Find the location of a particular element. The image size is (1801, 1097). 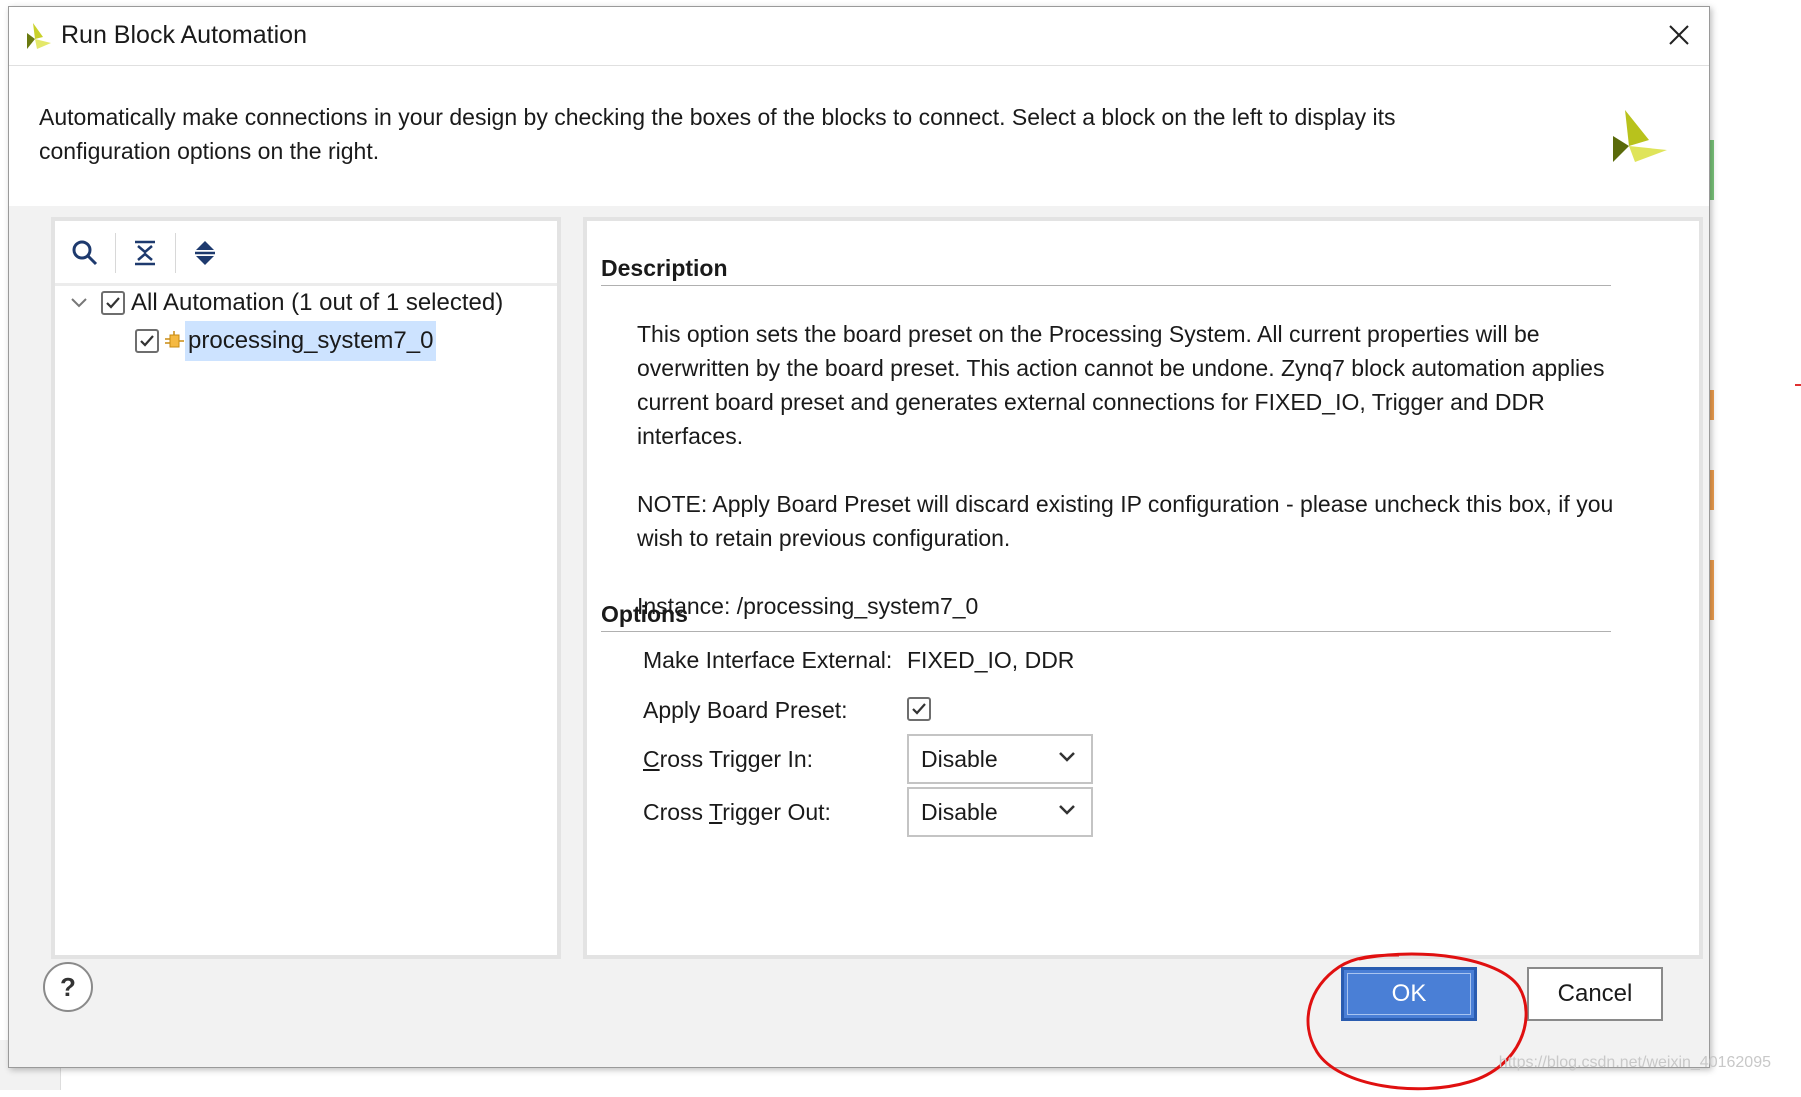

watermark: https://blog.csdn.net/weixin_40162095 is located at coordinates (1634, 1062).